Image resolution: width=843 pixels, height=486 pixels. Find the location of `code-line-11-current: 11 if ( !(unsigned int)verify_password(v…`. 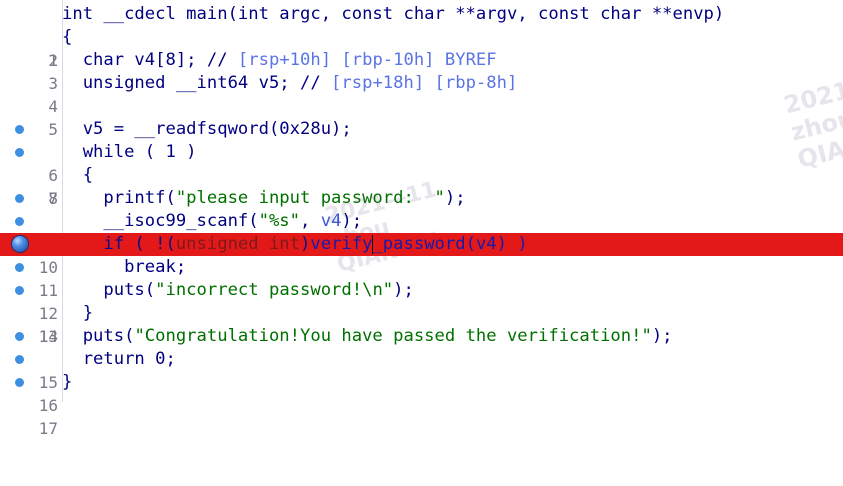

code-line-11-current: 11 if ( !(unsigned int)verify_password(v… is located at coordinates (421, 266).